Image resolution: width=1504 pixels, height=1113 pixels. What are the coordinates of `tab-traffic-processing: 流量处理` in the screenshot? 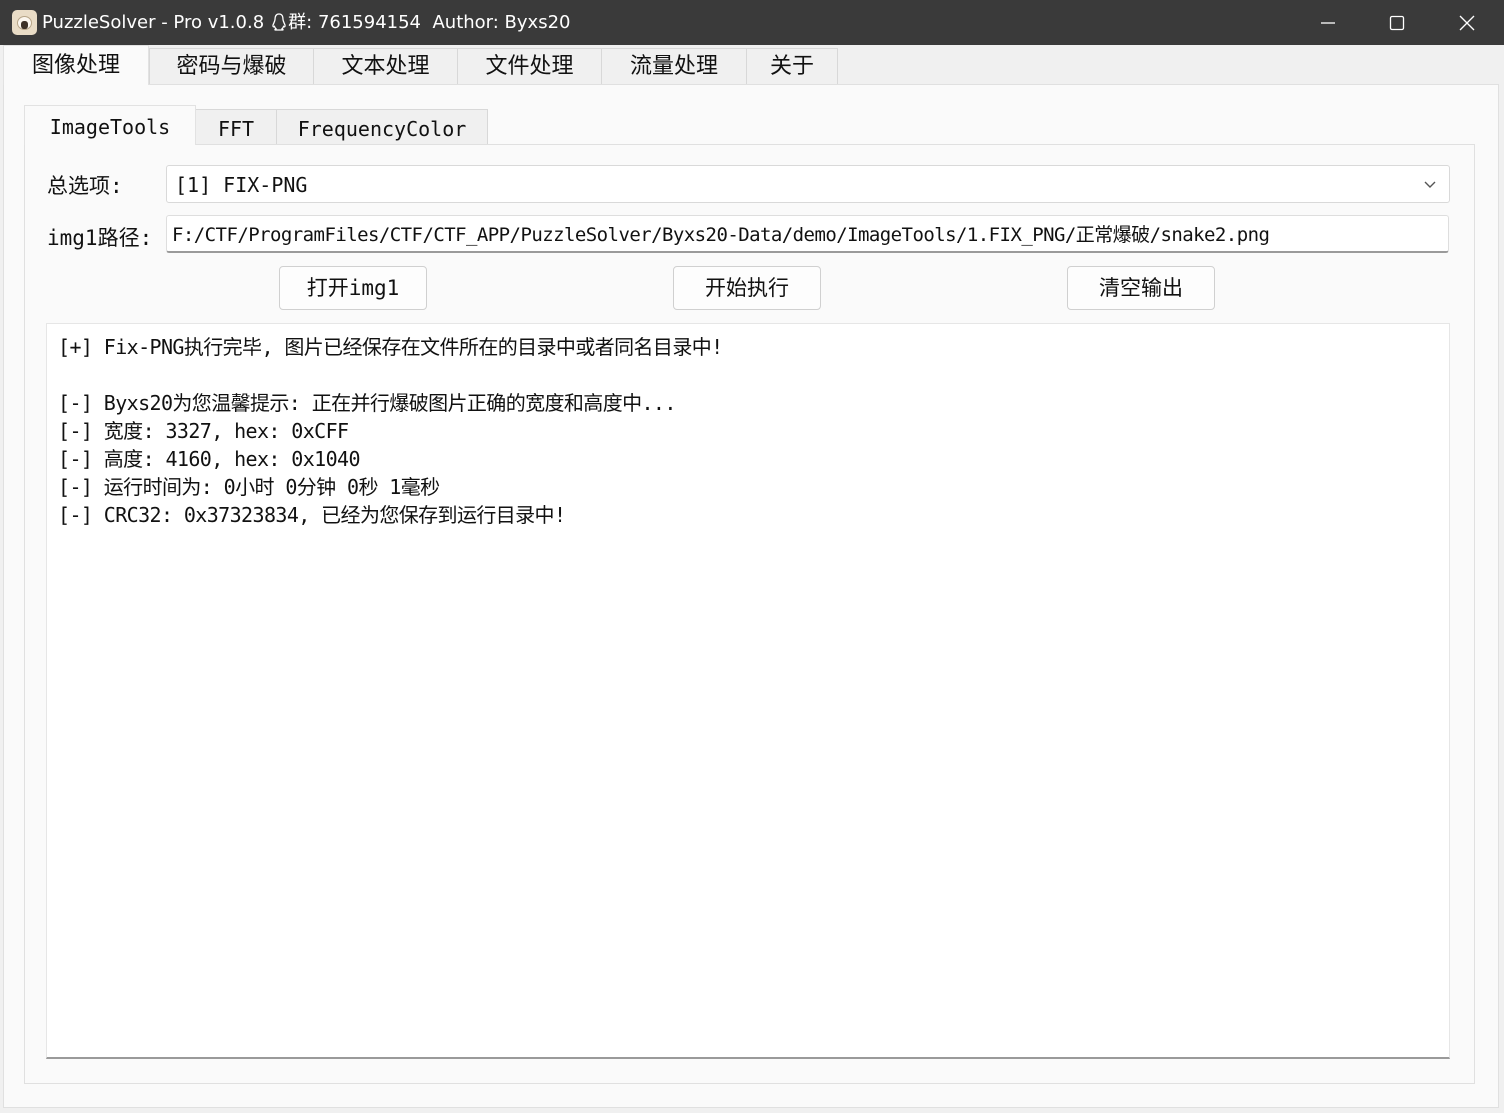 It's located at (674, 66).